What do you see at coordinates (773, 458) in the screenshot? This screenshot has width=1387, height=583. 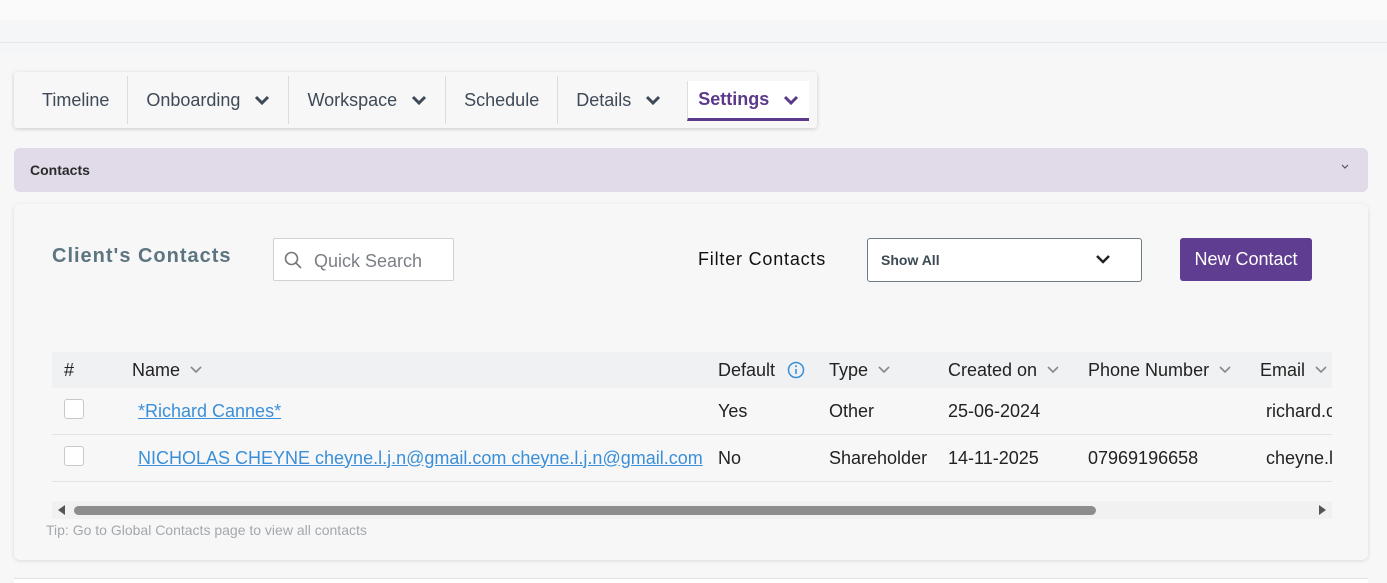 I see `cell-default: No` at bounding box center [773, 458].